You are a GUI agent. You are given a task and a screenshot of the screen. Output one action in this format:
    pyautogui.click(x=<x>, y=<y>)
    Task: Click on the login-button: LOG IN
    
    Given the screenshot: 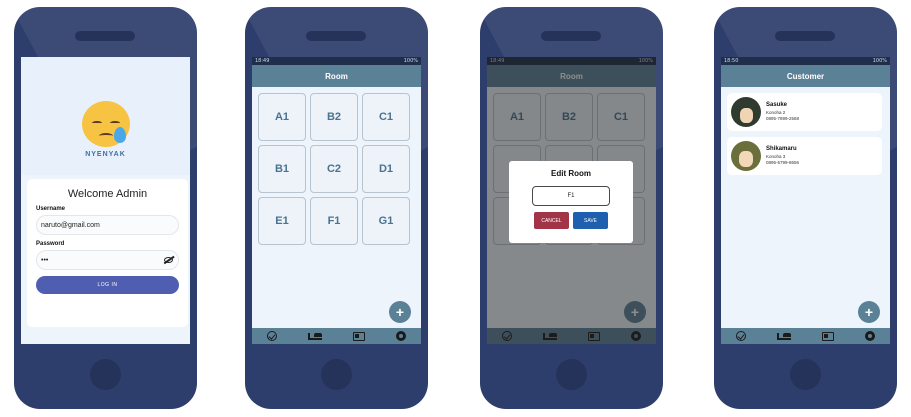 What is the action you would take?
    pyautogui.click(x=107, y=285)
    